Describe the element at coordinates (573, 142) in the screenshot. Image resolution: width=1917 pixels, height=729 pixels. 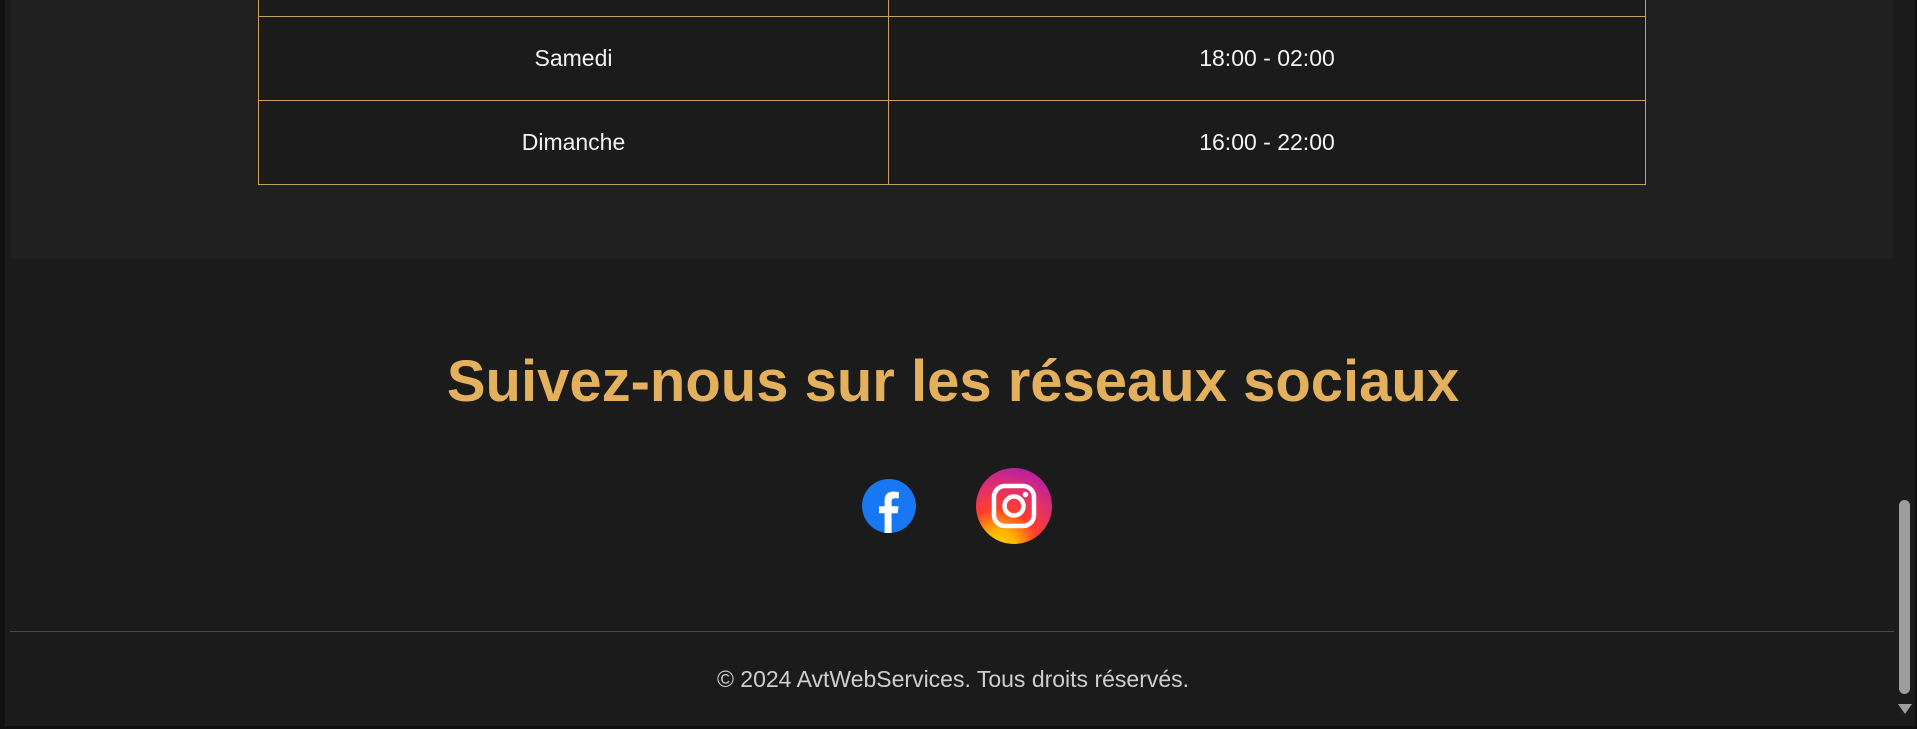
I see `day-cell: Dimanche` at that location.